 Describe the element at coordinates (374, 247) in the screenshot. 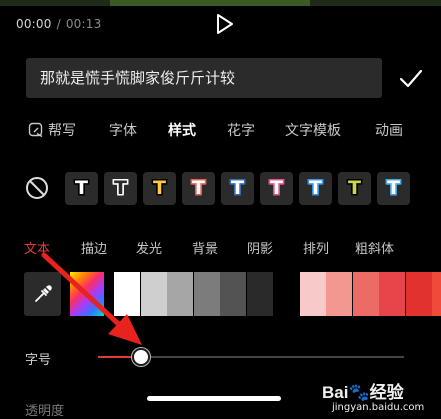

I see `subtab-bold-italic: 粗斜体` at that location.